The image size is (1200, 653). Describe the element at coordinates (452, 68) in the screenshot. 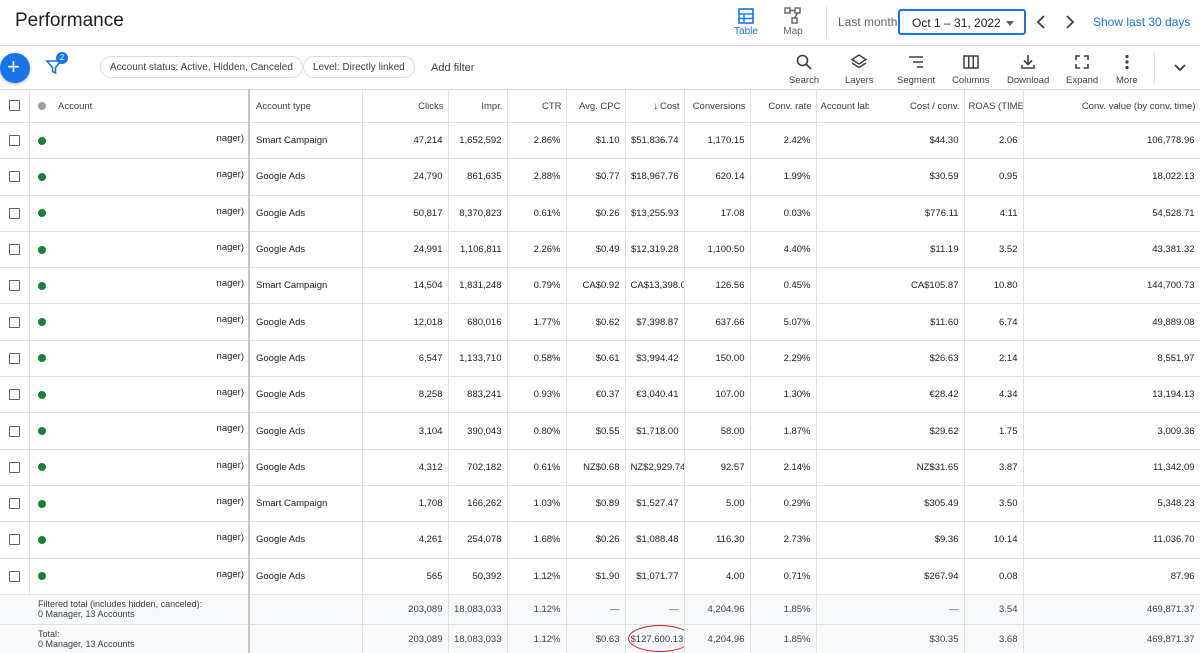

I see `add-filter-button: Add filter` at that location.